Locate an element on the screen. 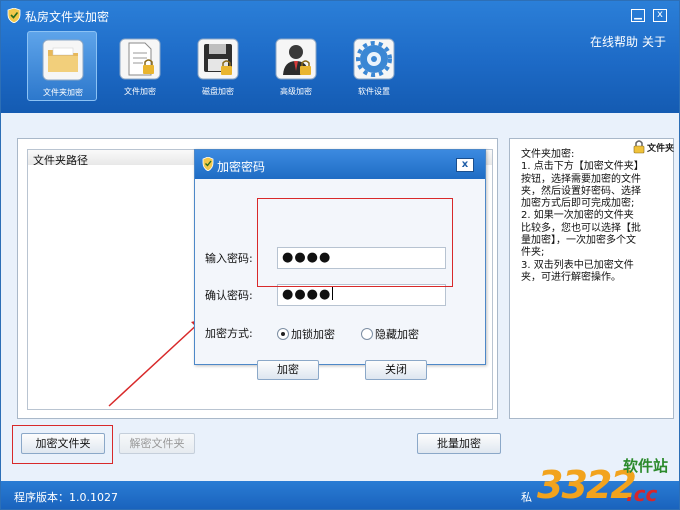  confirm-password-label: 确认密码: is located at coordinates (229, 295).